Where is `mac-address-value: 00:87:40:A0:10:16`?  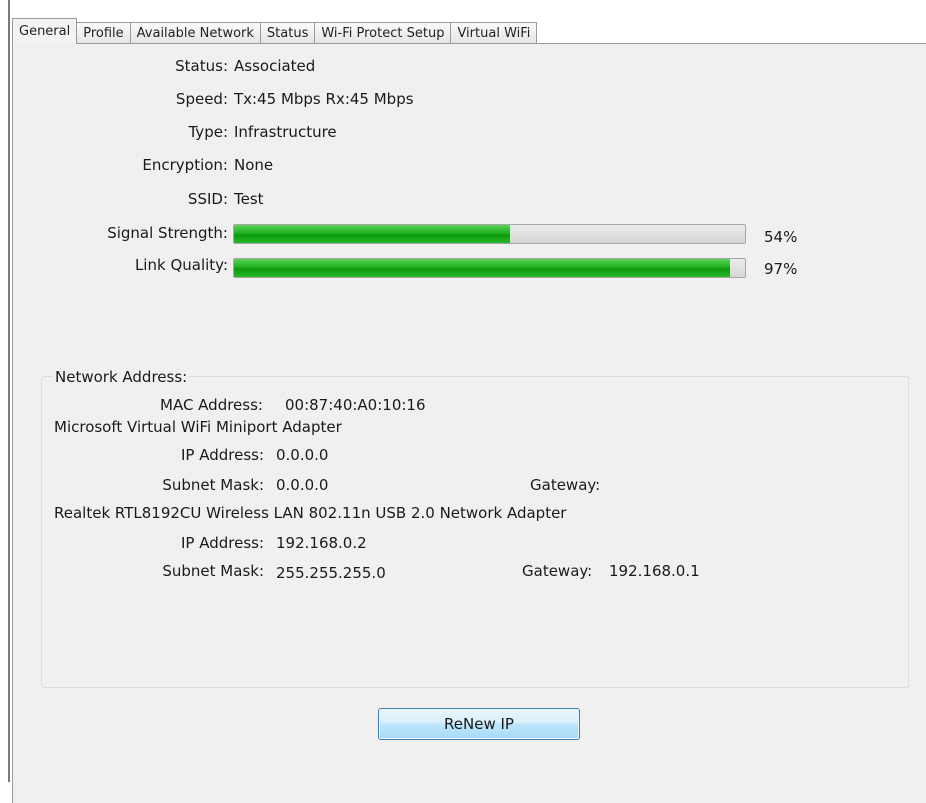
mac-address-value: 00:87:40:A0:10:16 is located at coordinates (355, 405).